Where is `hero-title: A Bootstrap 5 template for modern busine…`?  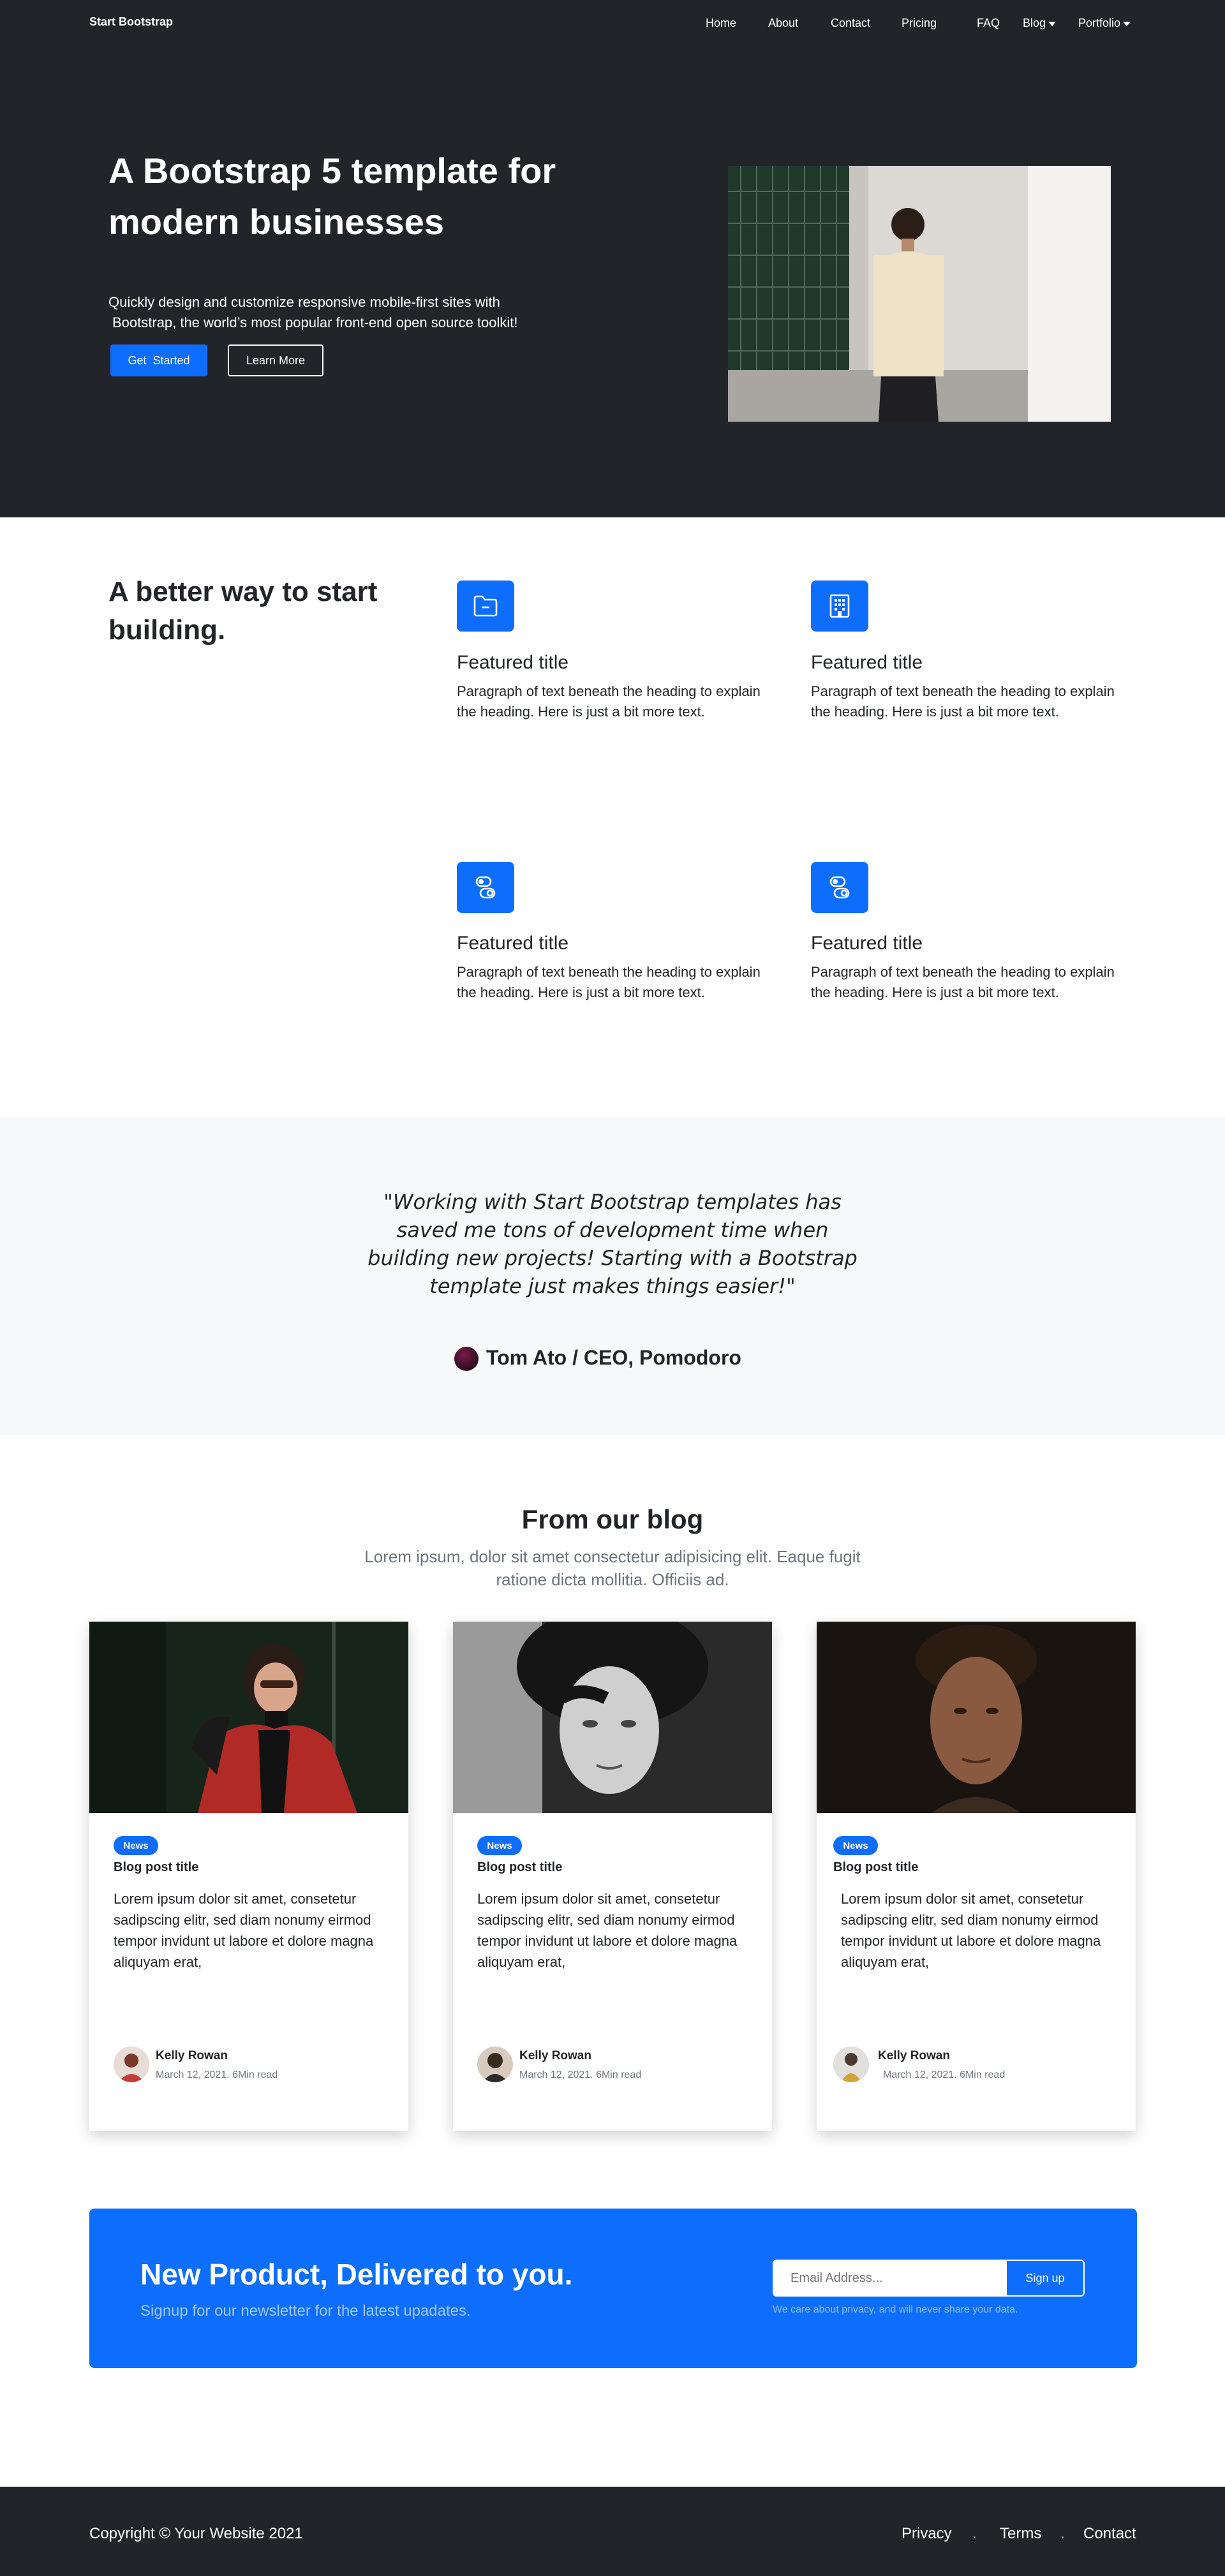 hero-title: A Bootstrap 5 template for modern busine… is located at coordinates (332, 196).